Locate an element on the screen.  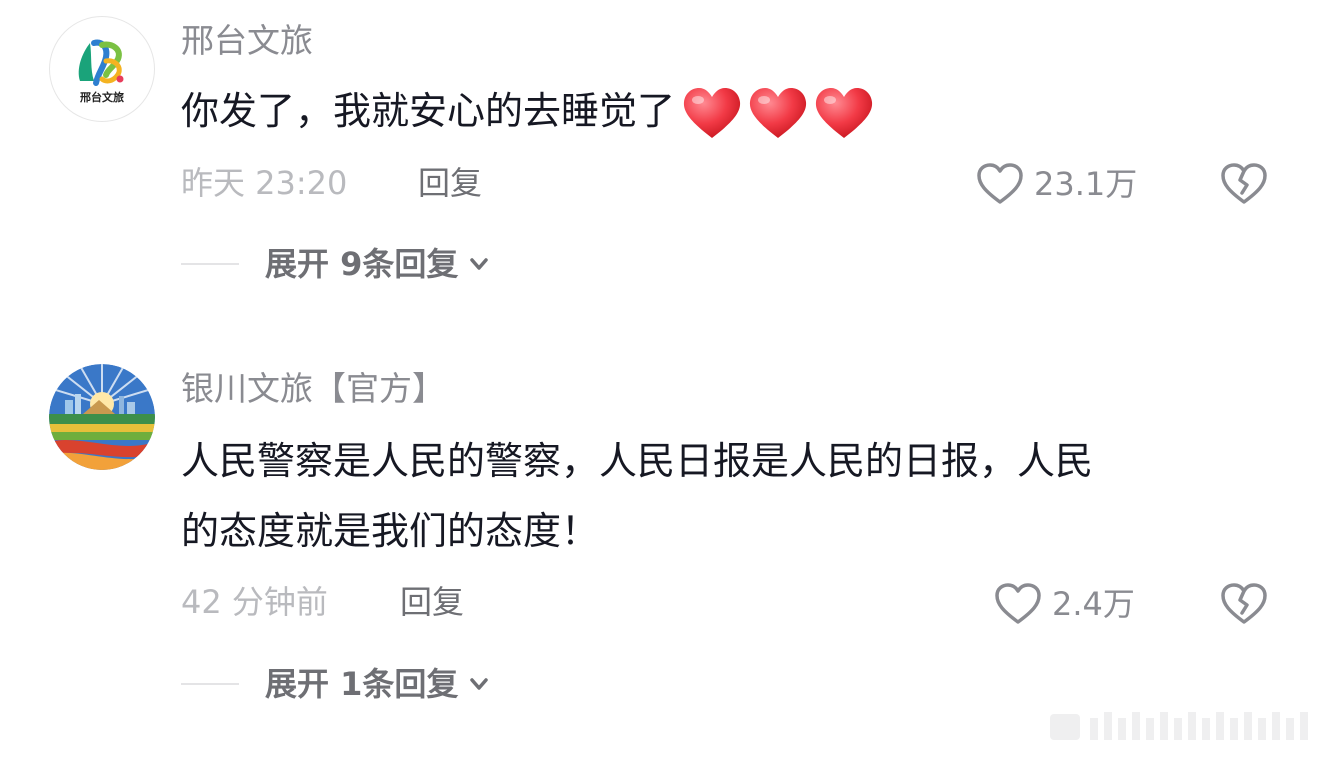
expand-replies-button: 展开 9条回复 is located at coordinates (336, 264).